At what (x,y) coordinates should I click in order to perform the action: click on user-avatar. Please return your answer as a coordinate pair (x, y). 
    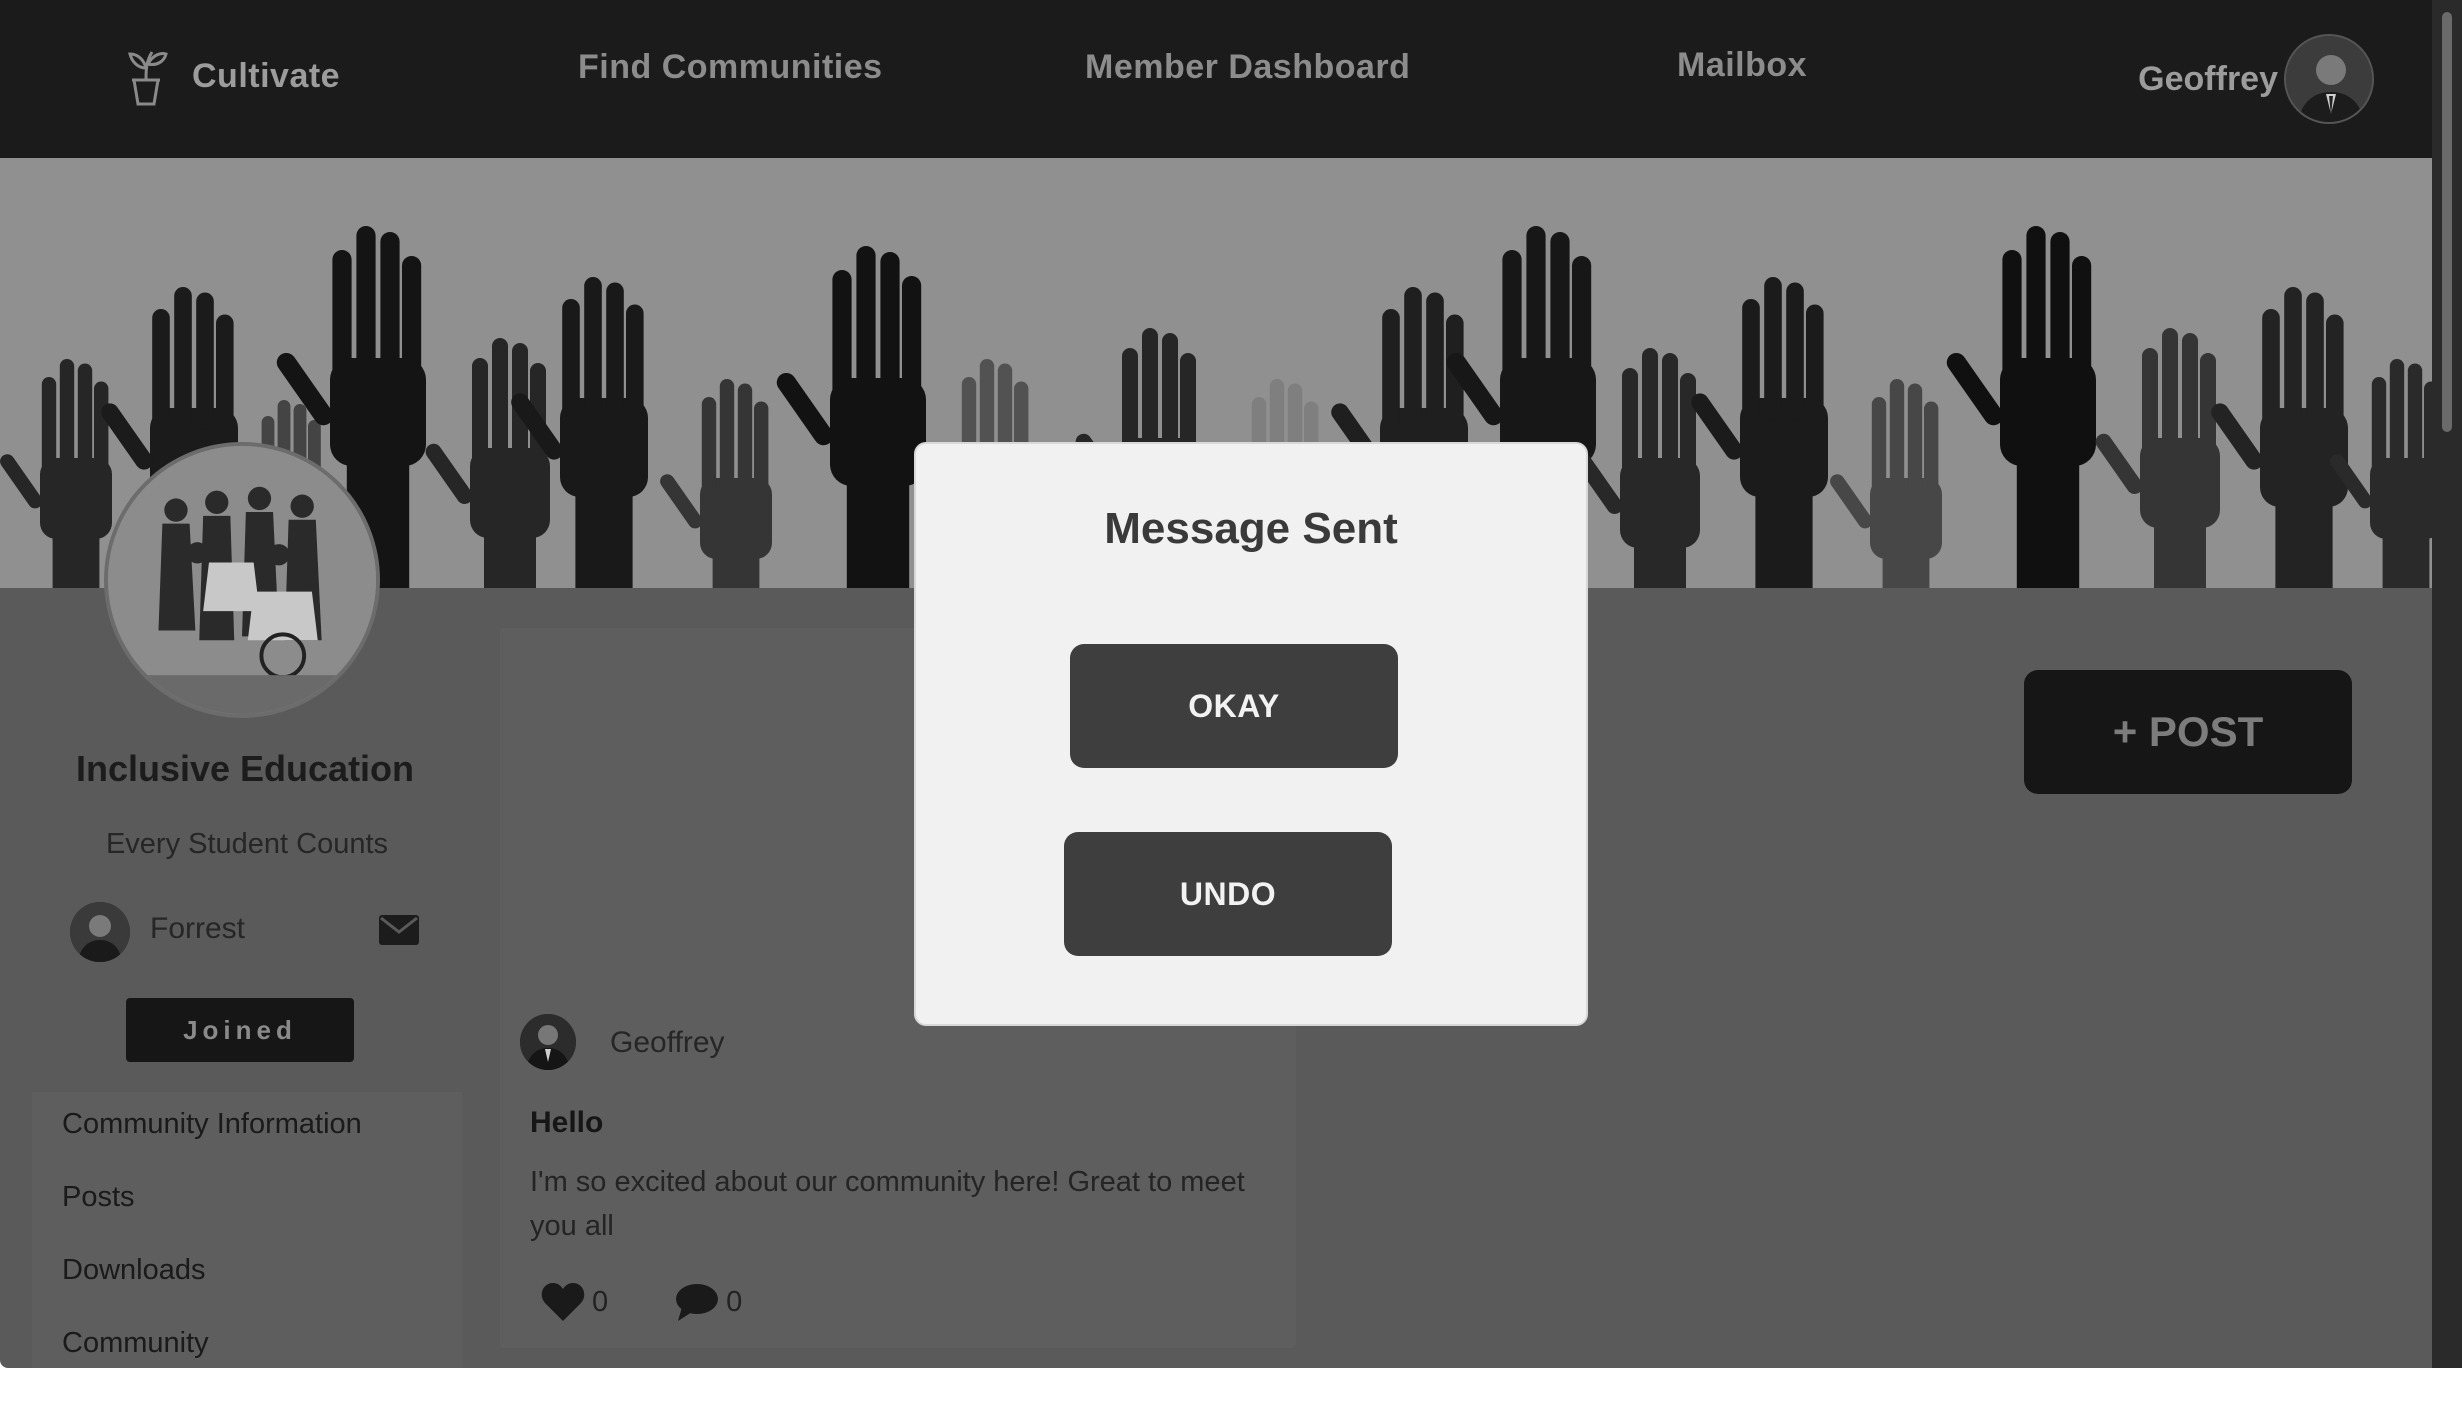
    Looking at the image, I should click on (2329, 79).